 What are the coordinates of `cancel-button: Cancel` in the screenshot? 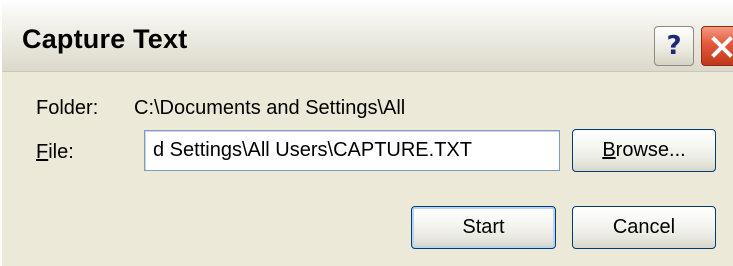 It's located at (644, 227).